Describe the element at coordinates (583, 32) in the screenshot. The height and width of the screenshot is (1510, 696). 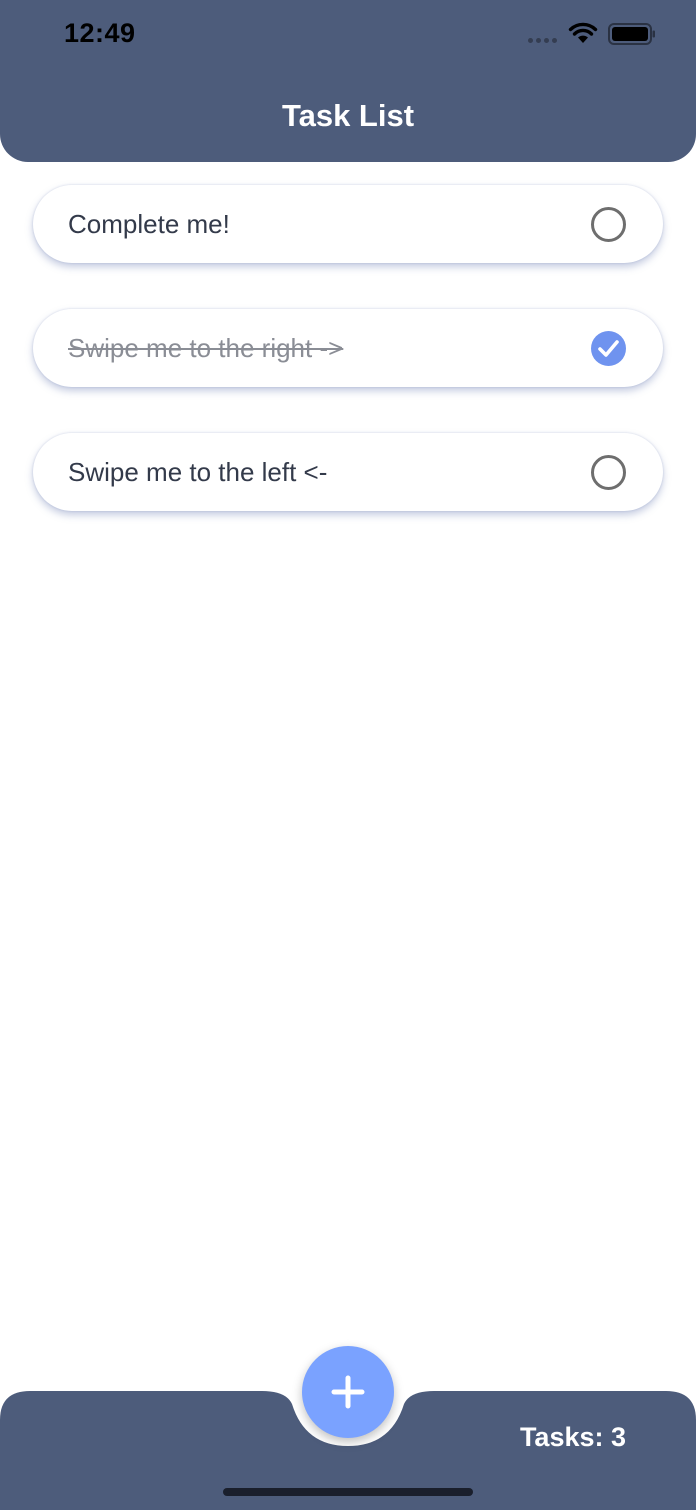
I see `wifi-icon` at that location.